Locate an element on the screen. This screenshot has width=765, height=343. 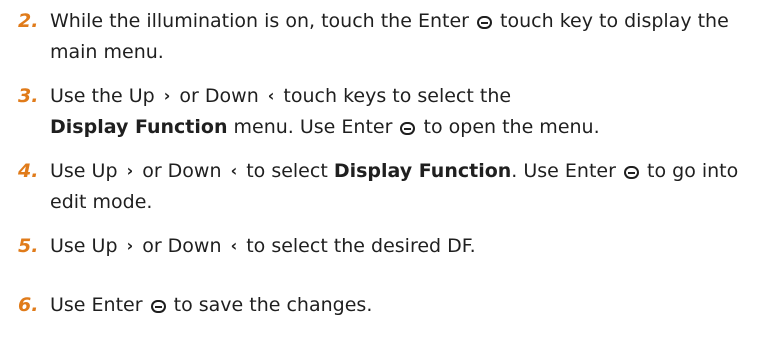
step-6: 6. Use Enter to save the changes. is located at coordinates (380, 305).